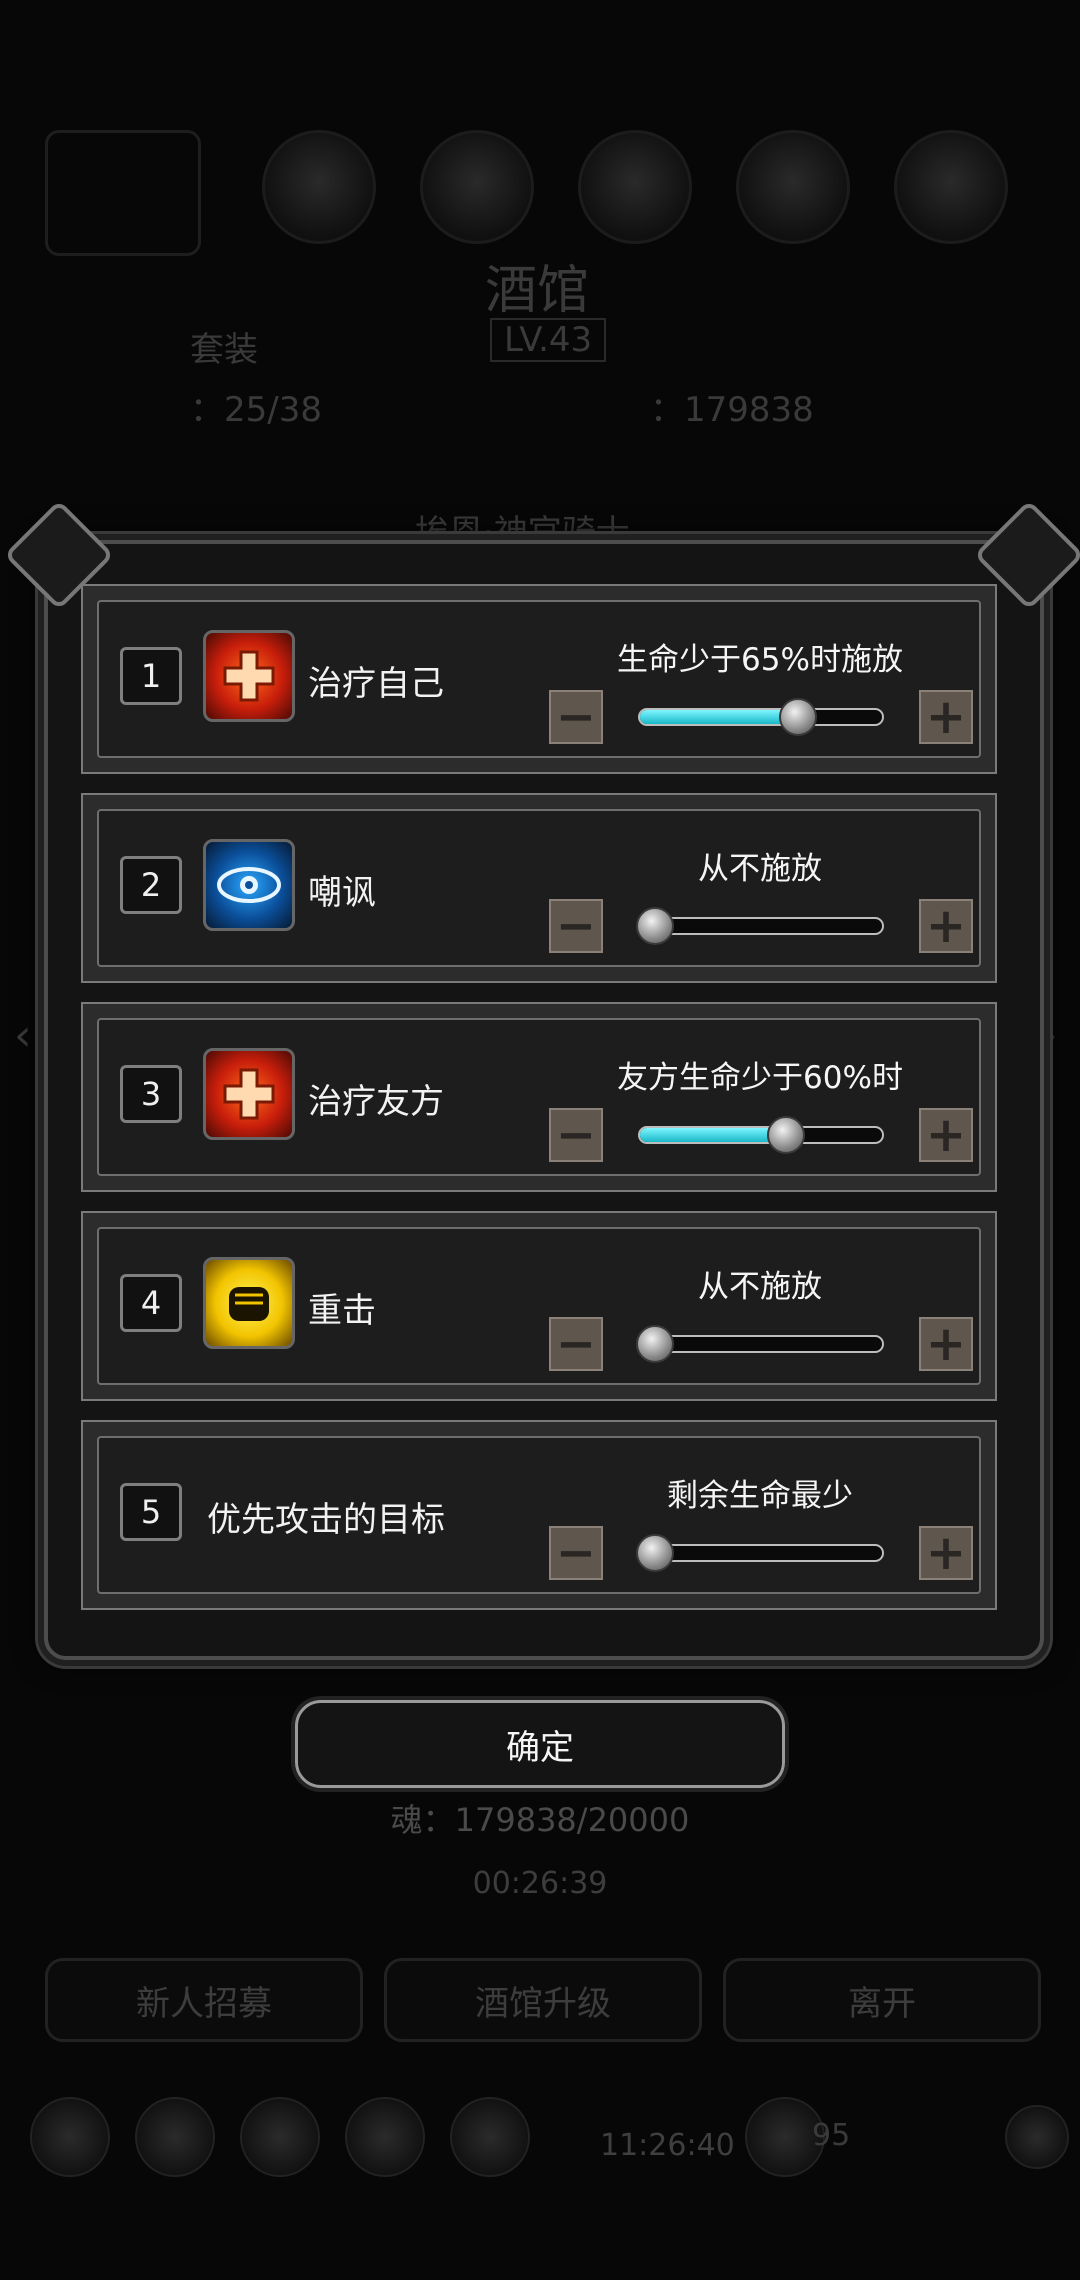 The height and width of the screenshot is (2280, 1080). I want to click on target-priority-label: 优先攻击的目标, so click(326, 1520).